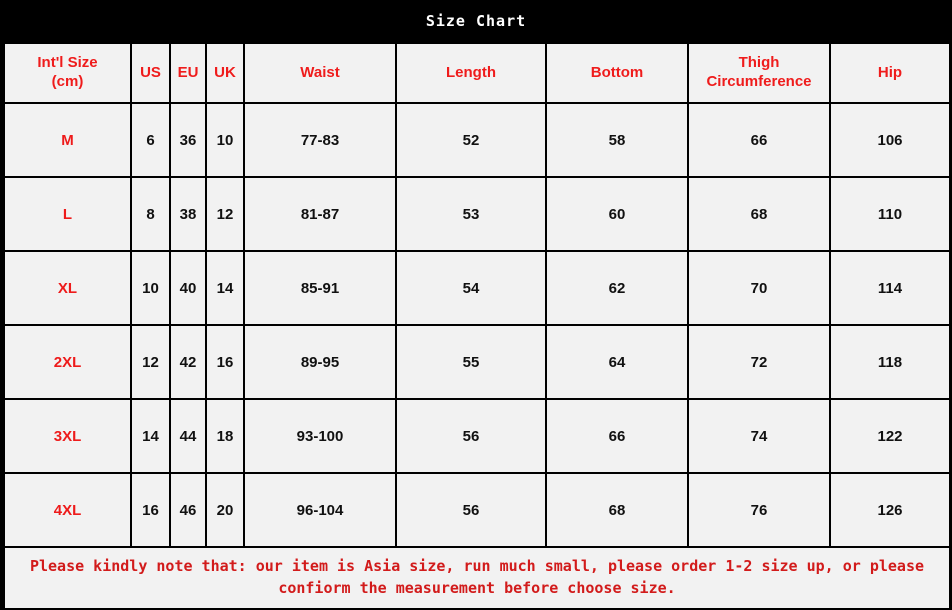 This screenshot has height=610, width=952. I want to click on table-row: XL 10 40 14 85-91 54 62 70 114, so click(477, 288).